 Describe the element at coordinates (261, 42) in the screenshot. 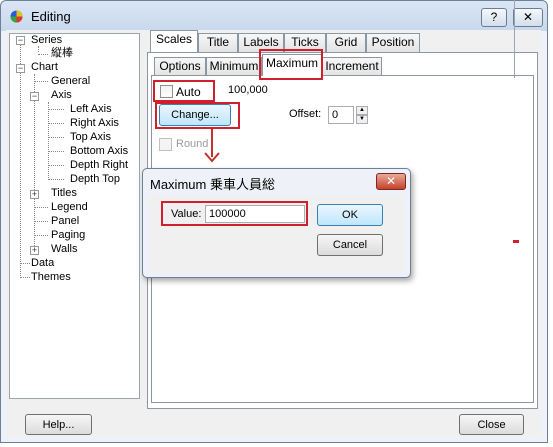

I see `tab-labels: Labels` at that location.